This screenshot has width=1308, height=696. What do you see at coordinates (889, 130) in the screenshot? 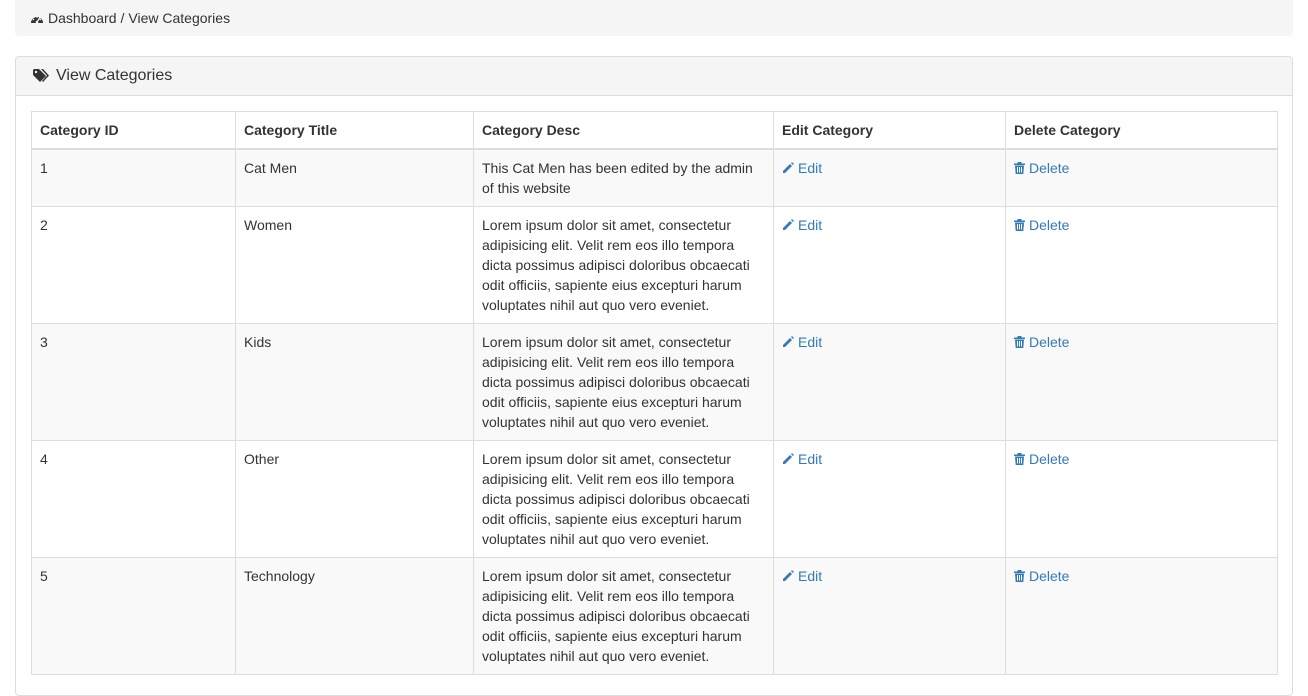
I see `header-edit-category: Edit Category` at bounding box center [889, 130].